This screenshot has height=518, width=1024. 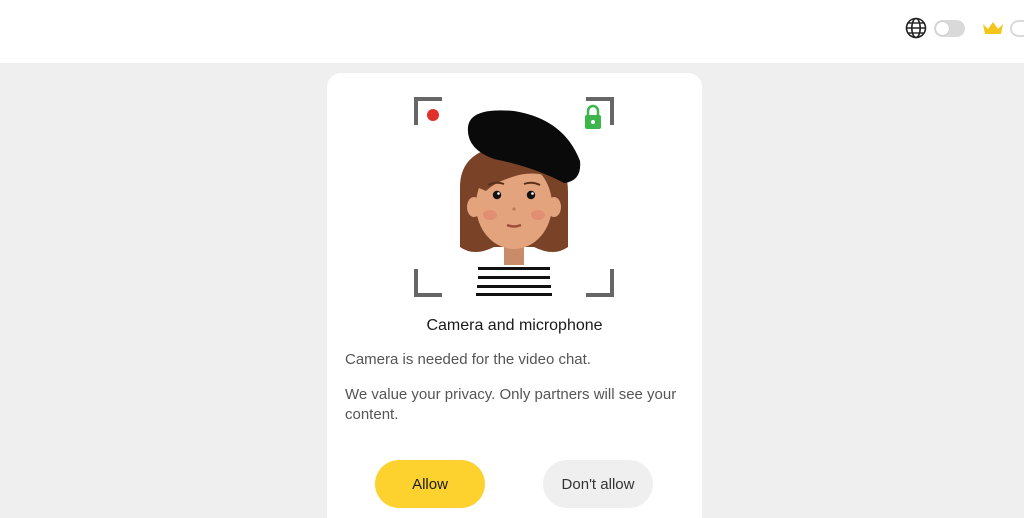 What do you see at coordinates (1017, 28) in the screenshot?
I see `premium-toggle` at bounding box center [1017, 28].